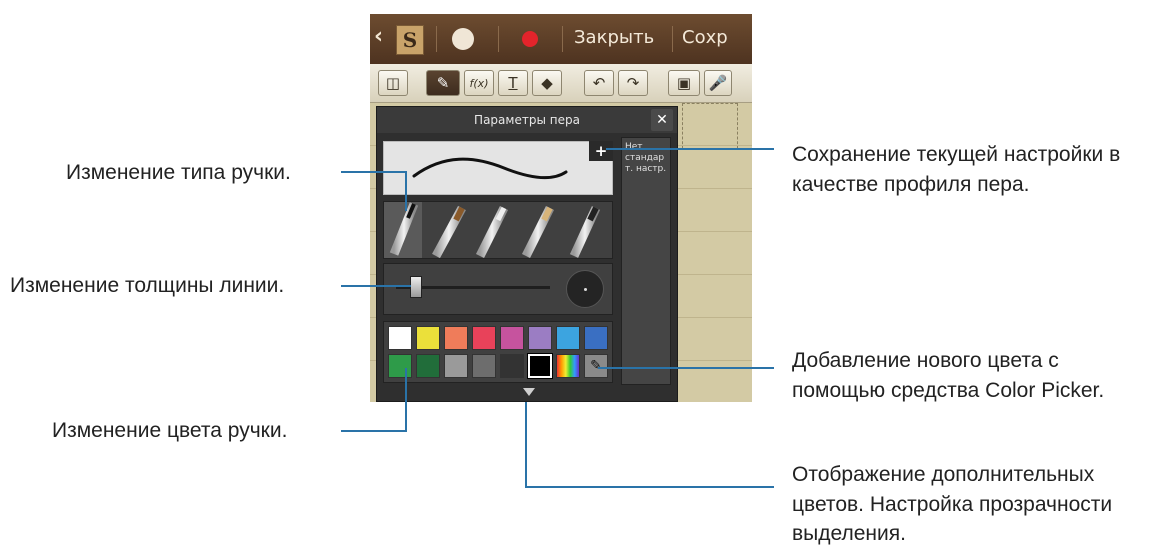 The image size is (1176, 549). I want to click on pencil-icon, so click(538, 232).